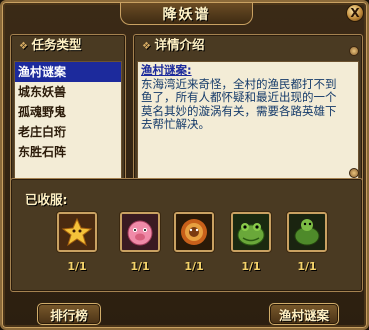 Image resolution: width=369 pixels, height=330 pixels. Describe the element at coordinates (68, 72) in the screenshot. I see `task-item-fishing-village: 渔村谜案` at that location.